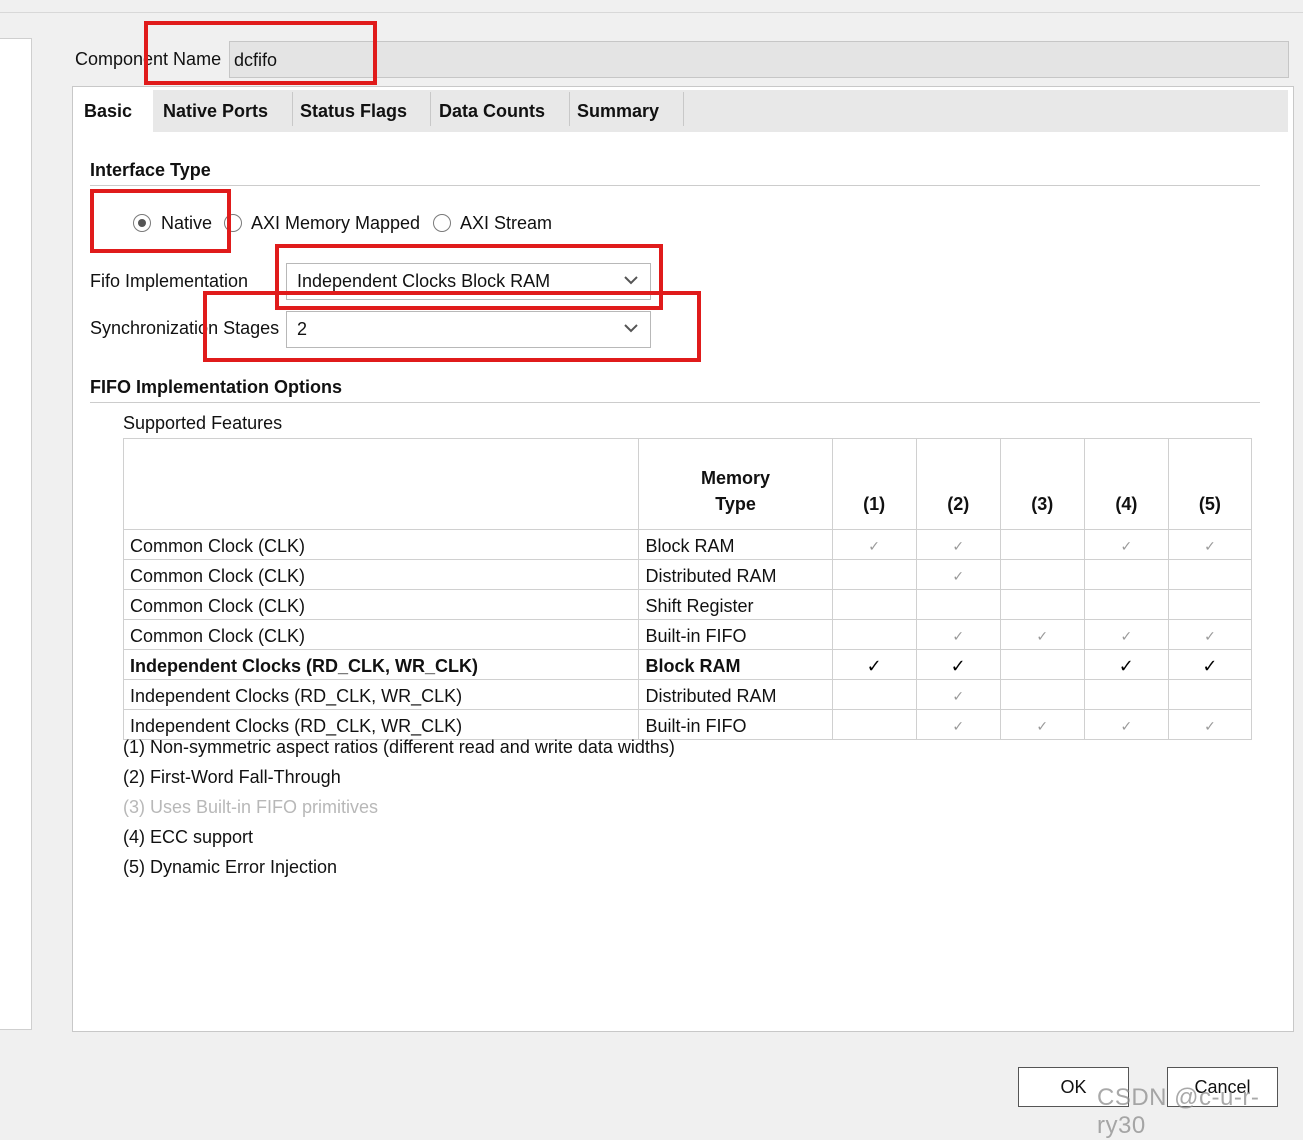 This screenshot has width=1303, height=1140. I want to click on table-row: Common Clock (CLK) Block RAM ✓ ✓ ✓ ✓, so click(687, 544).